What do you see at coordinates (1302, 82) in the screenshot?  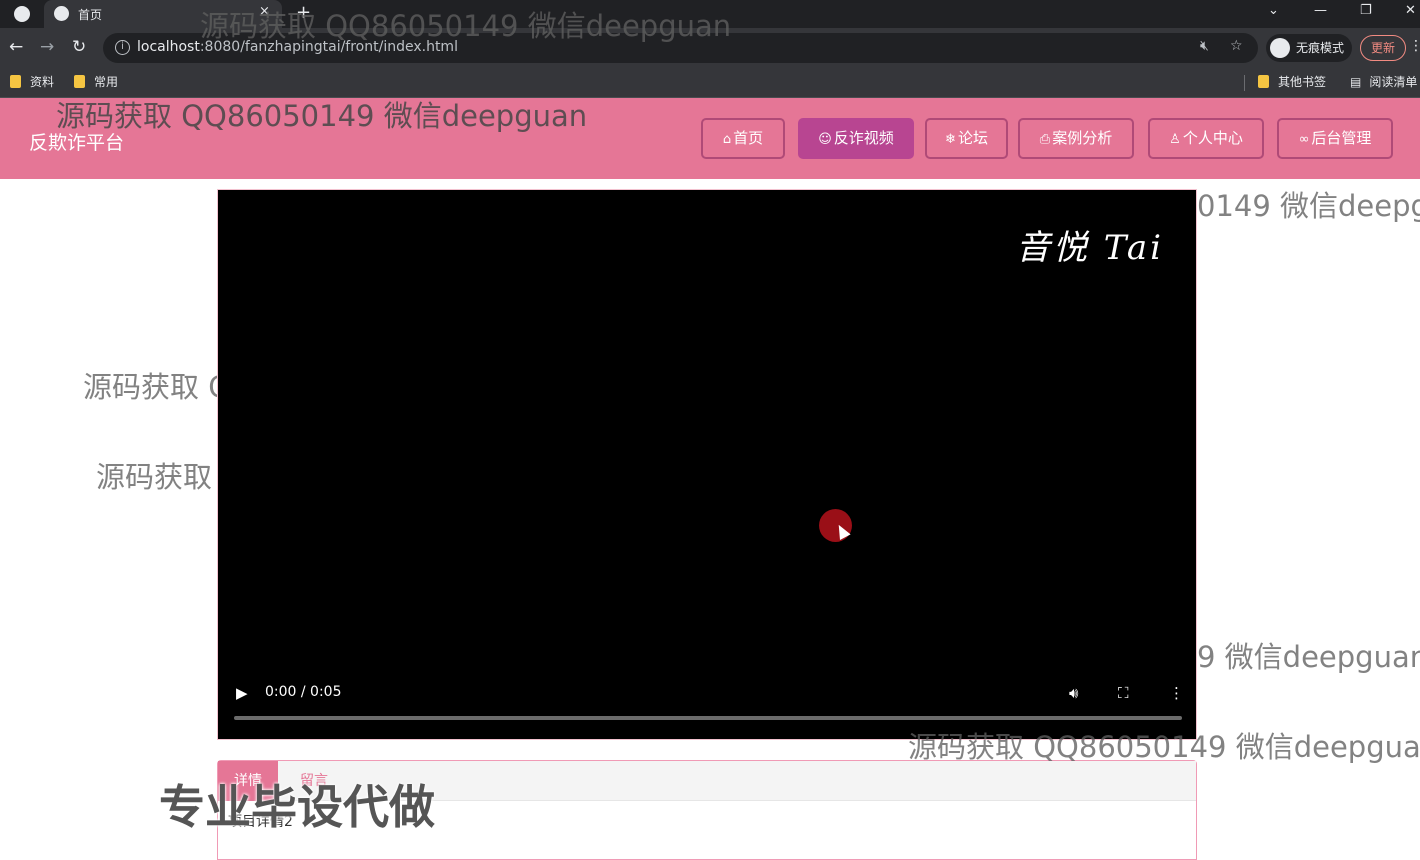 I see `bookmark-label: 其他书签` at bounding box center [1302, 82].